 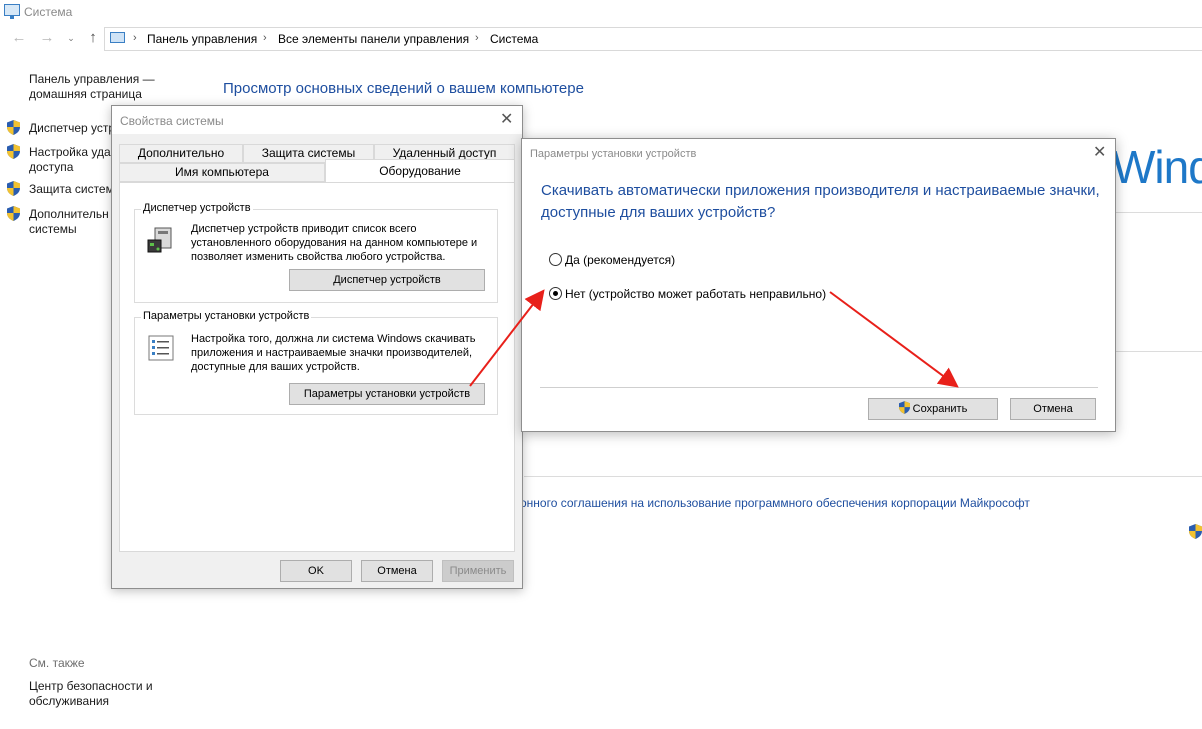 I want to click on window-title: Система, so click(x=48, y=12).